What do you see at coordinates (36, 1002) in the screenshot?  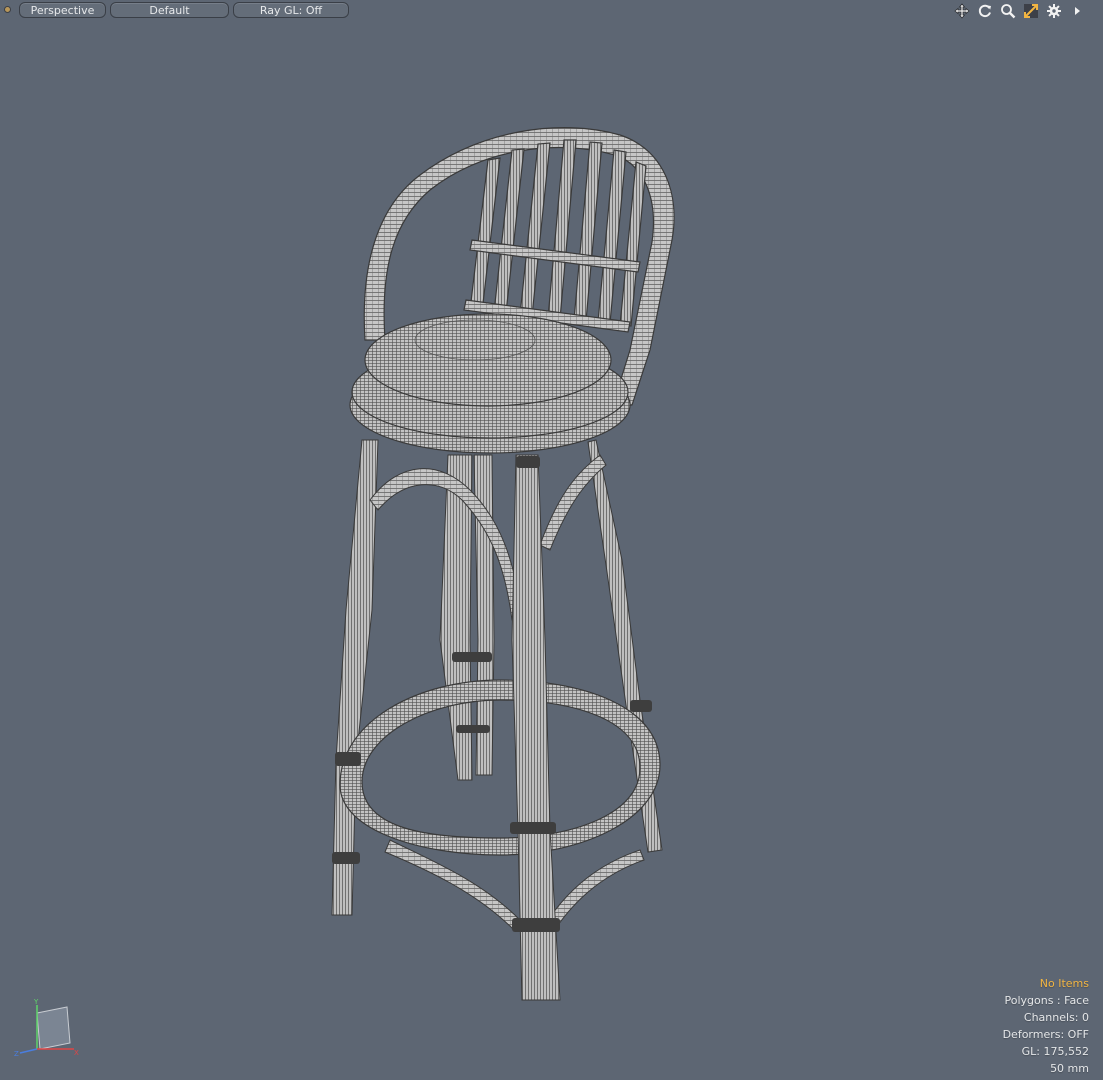 I see `axis-y-label: Y` at bounding box center [36, 1002].